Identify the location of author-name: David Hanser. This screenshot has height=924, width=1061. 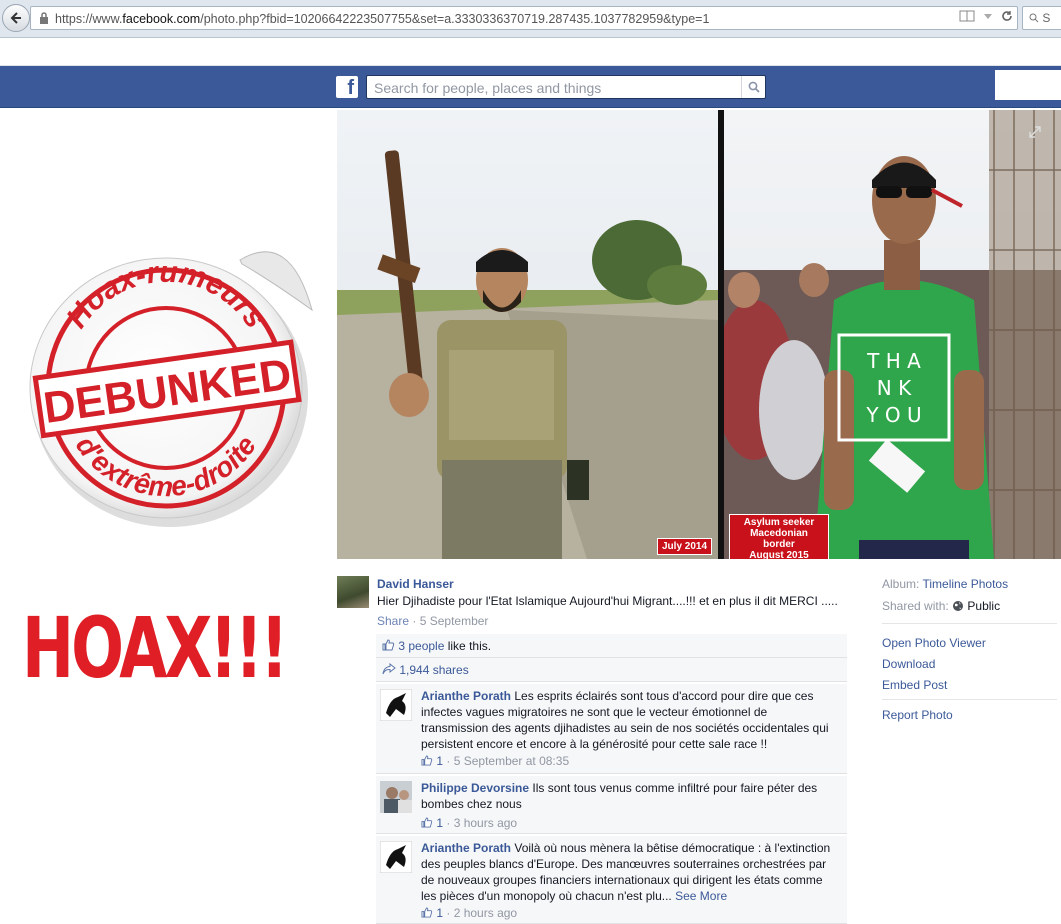
(415, 584).